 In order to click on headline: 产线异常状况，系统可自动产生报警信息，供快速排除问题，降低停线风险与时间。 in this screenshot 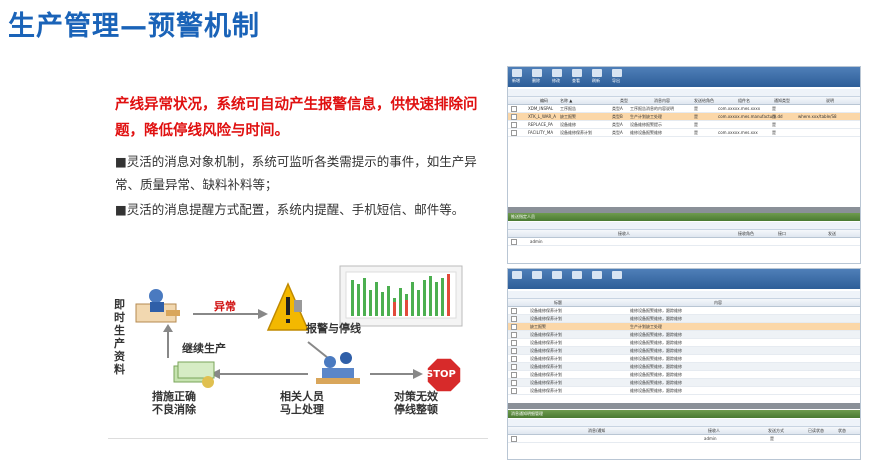, I will do `click(296, 118)`.